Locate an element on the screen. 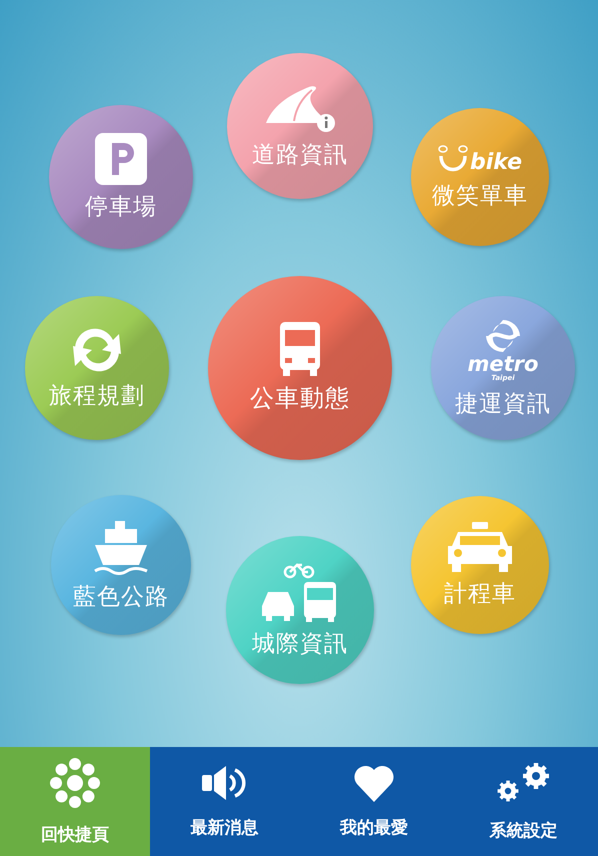  dots-icon is located at coordinates (74, 783).